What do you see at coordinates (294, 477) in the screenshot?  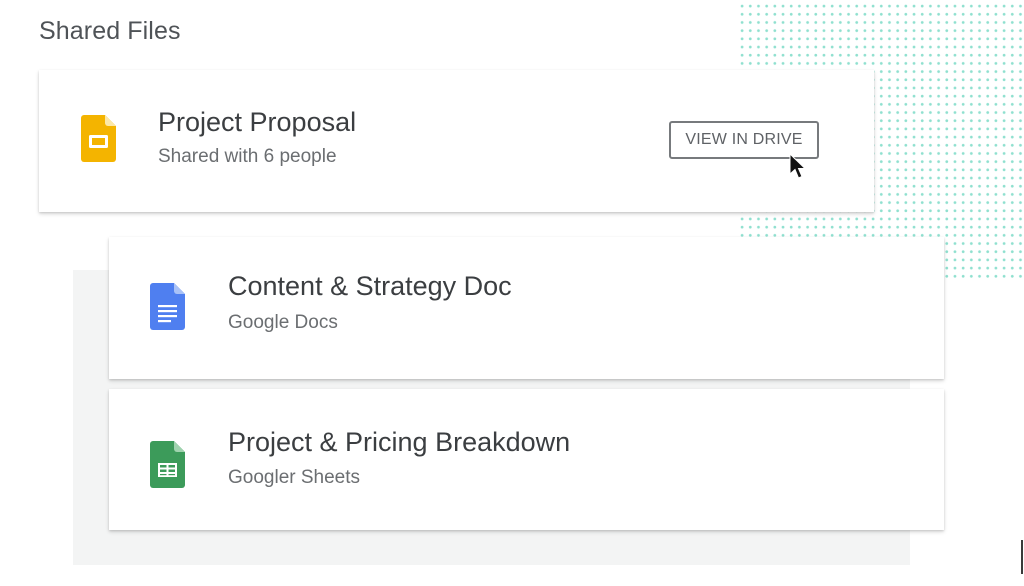 I see `file-subtitle: Googler Sheets` at bounding box center [294, 477].